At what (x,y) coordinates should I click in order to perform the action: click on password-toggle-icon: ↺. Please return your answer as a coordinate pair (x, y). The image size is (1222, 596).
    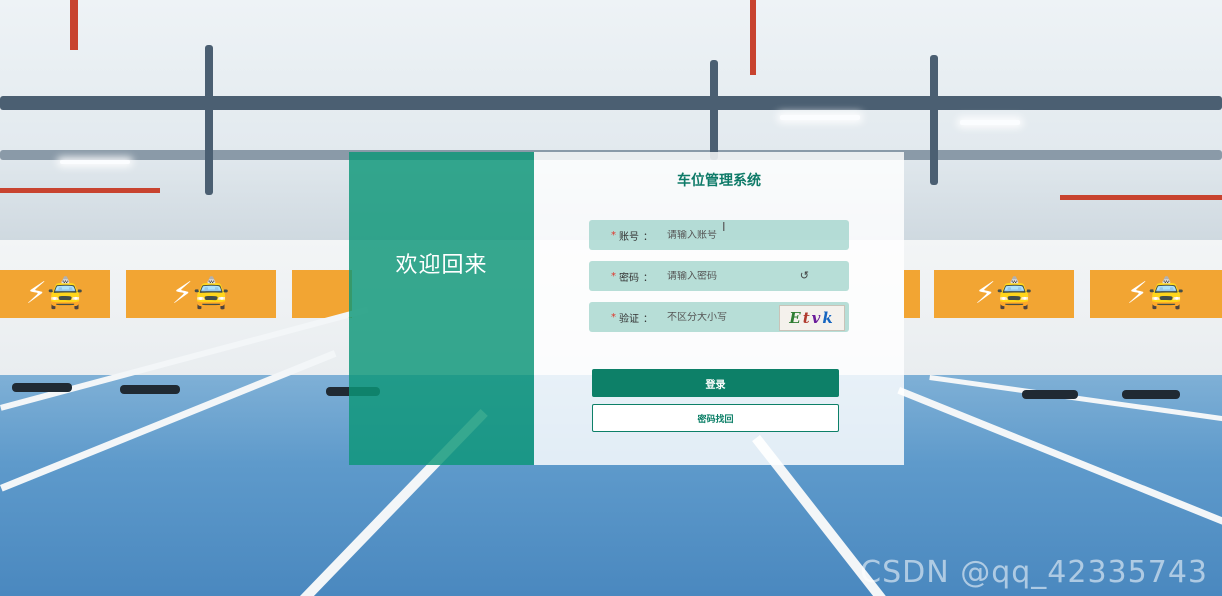
    Looking at the image, I should click on (804, 275).